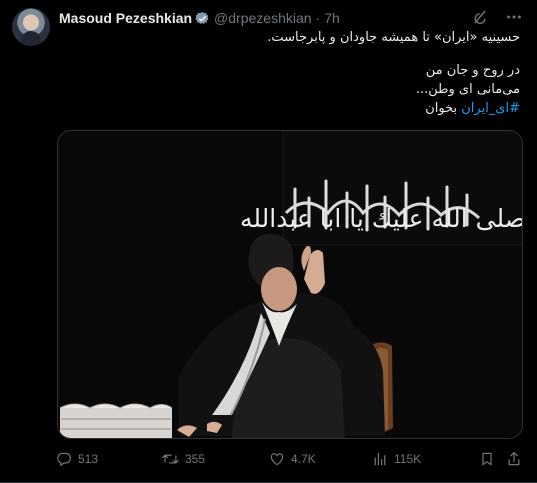 This screenshot has height=483, width=537. Describe the element at coordinates (480, 17) in the screenshot. I see `grok-icon` at that location.